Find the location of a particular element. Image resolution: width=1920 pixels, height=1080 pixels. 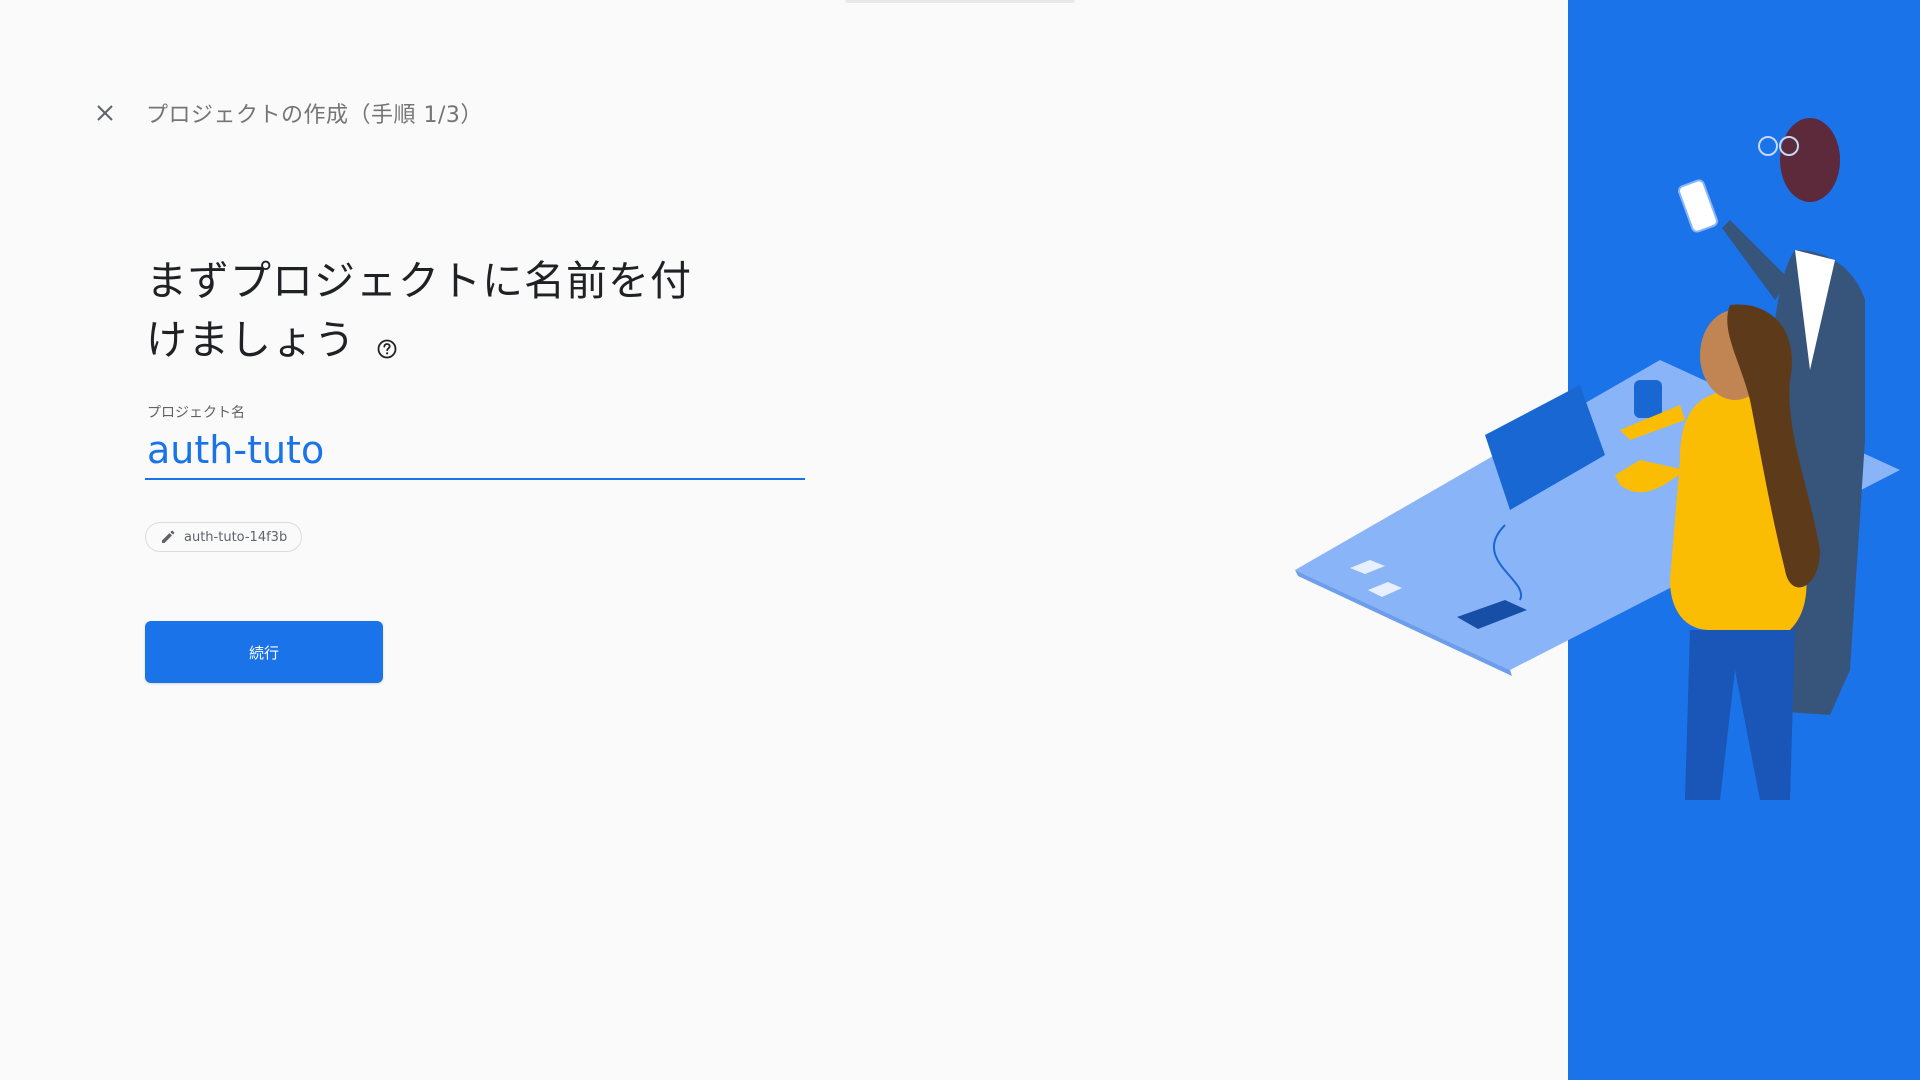

close-icon is located at coordinates (105, 113).